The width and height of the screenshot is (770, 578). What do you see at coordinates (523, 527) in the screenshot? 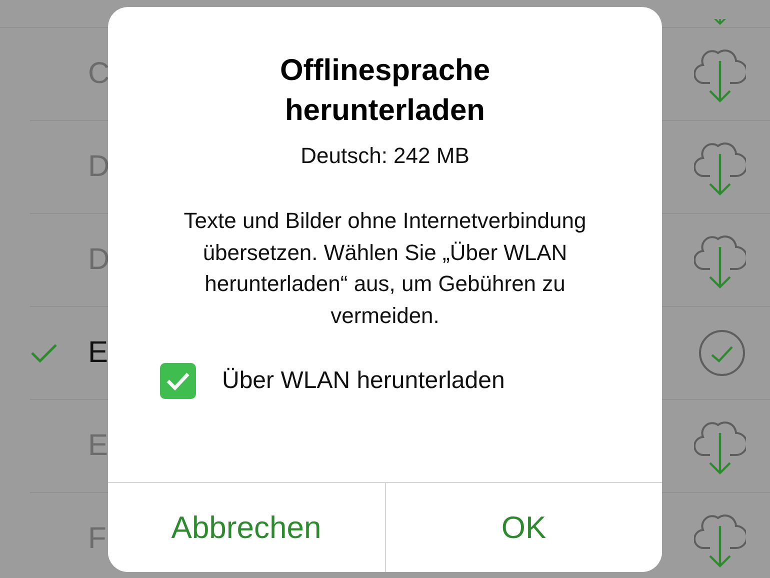
I see `ok-button: OK` at bounding box center [523, 527].